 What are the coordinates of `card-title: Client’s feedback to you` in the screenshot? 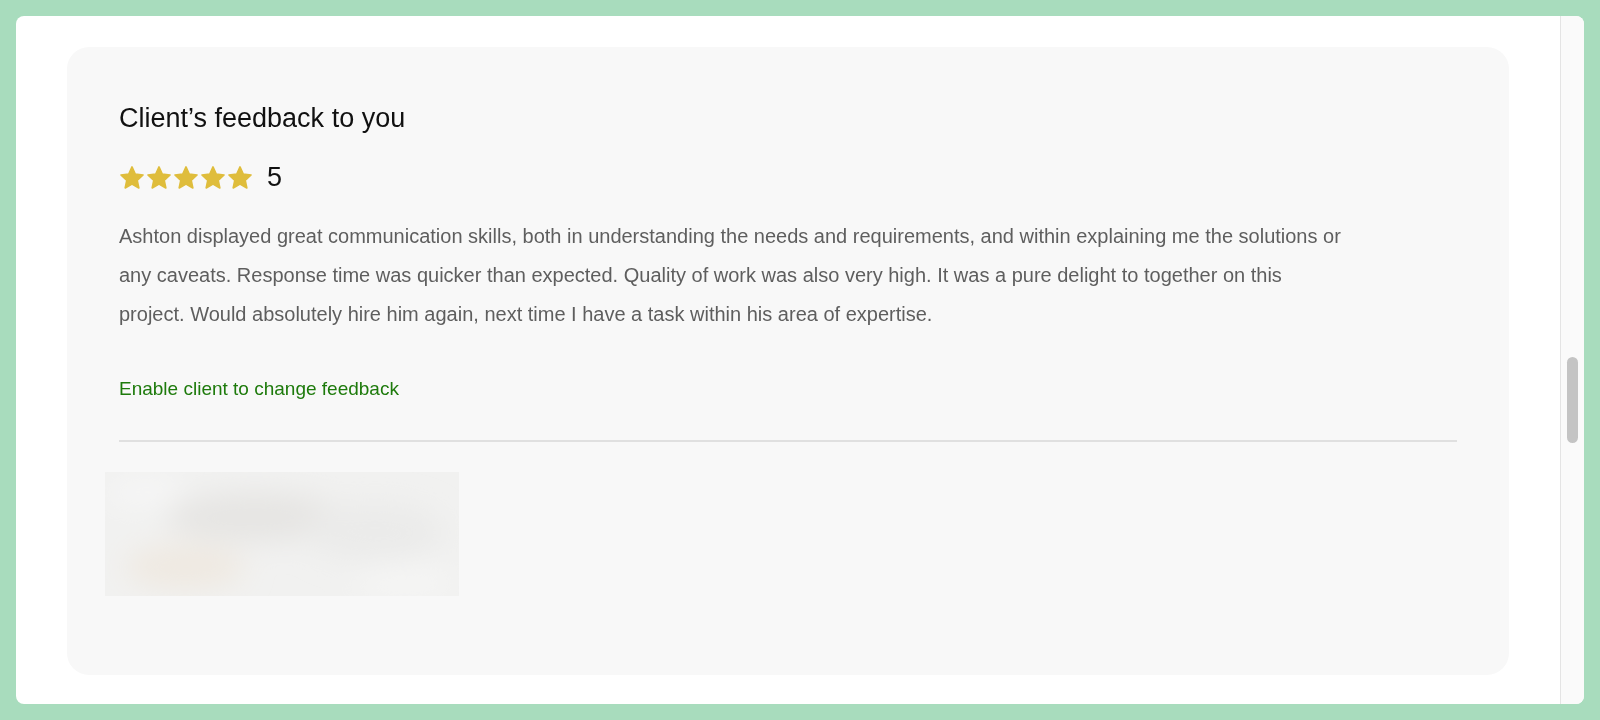 It's located at (263, 118).